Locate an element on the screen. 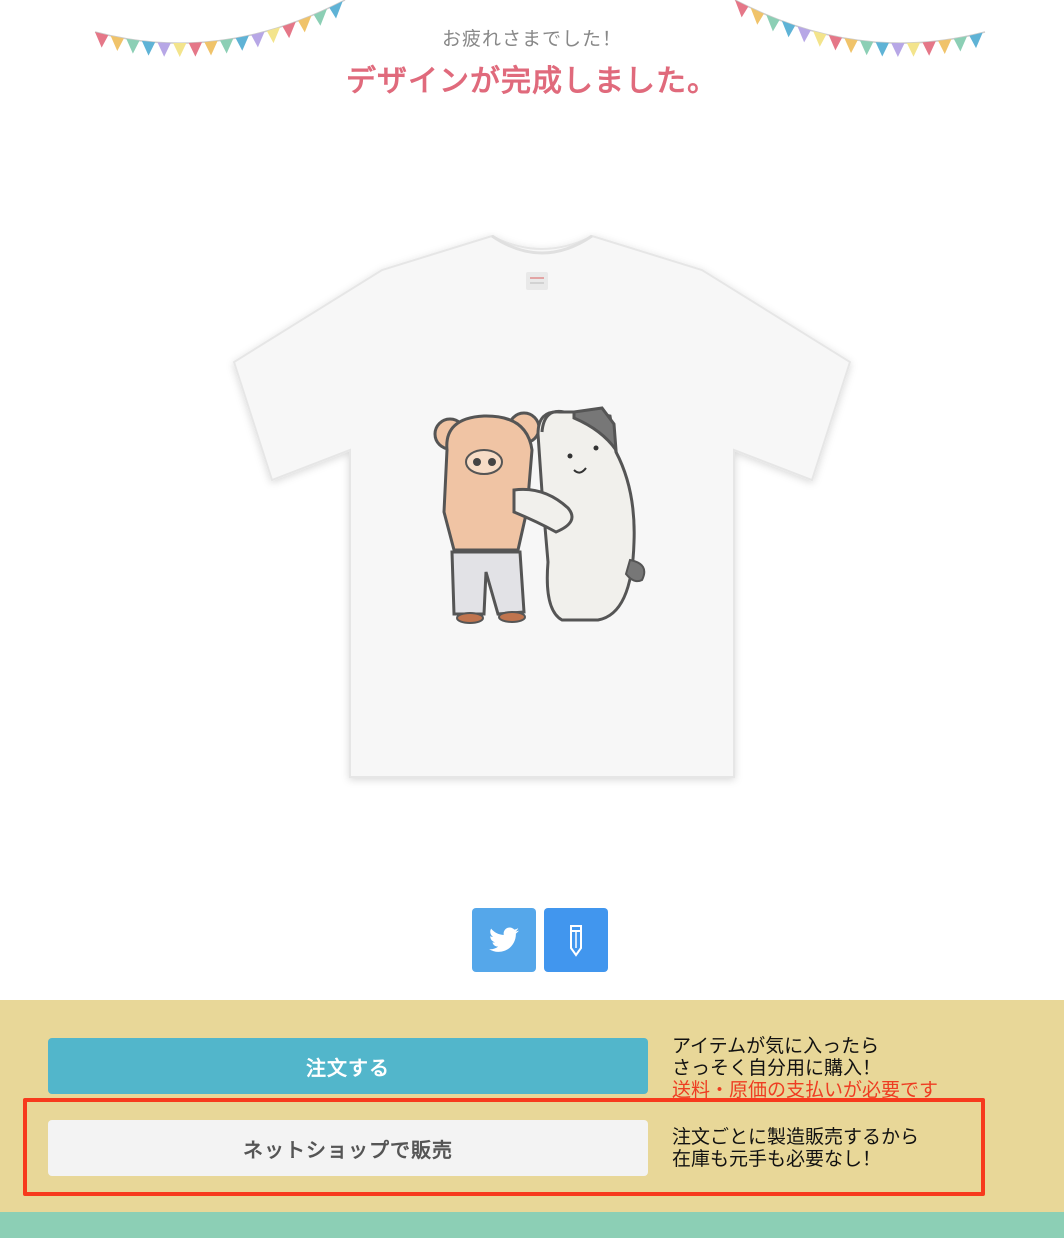 Image resolution: width=1064 pixels, height=1238 pixels. twitter-icon is located at coordinates (504, 939).